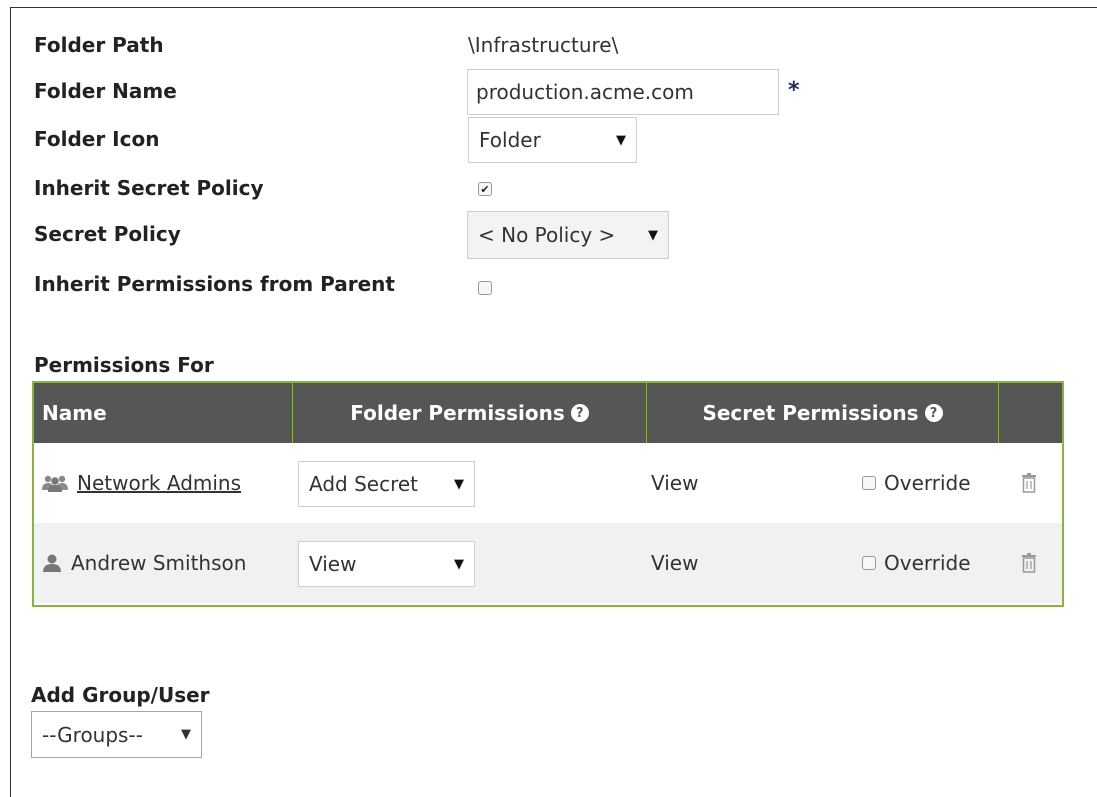  What do you see at coordinates (548, 563) in the screenshot?
I see `table-row: Andrew Smithson View ▼ View Override` at bounding box center [548, 563].